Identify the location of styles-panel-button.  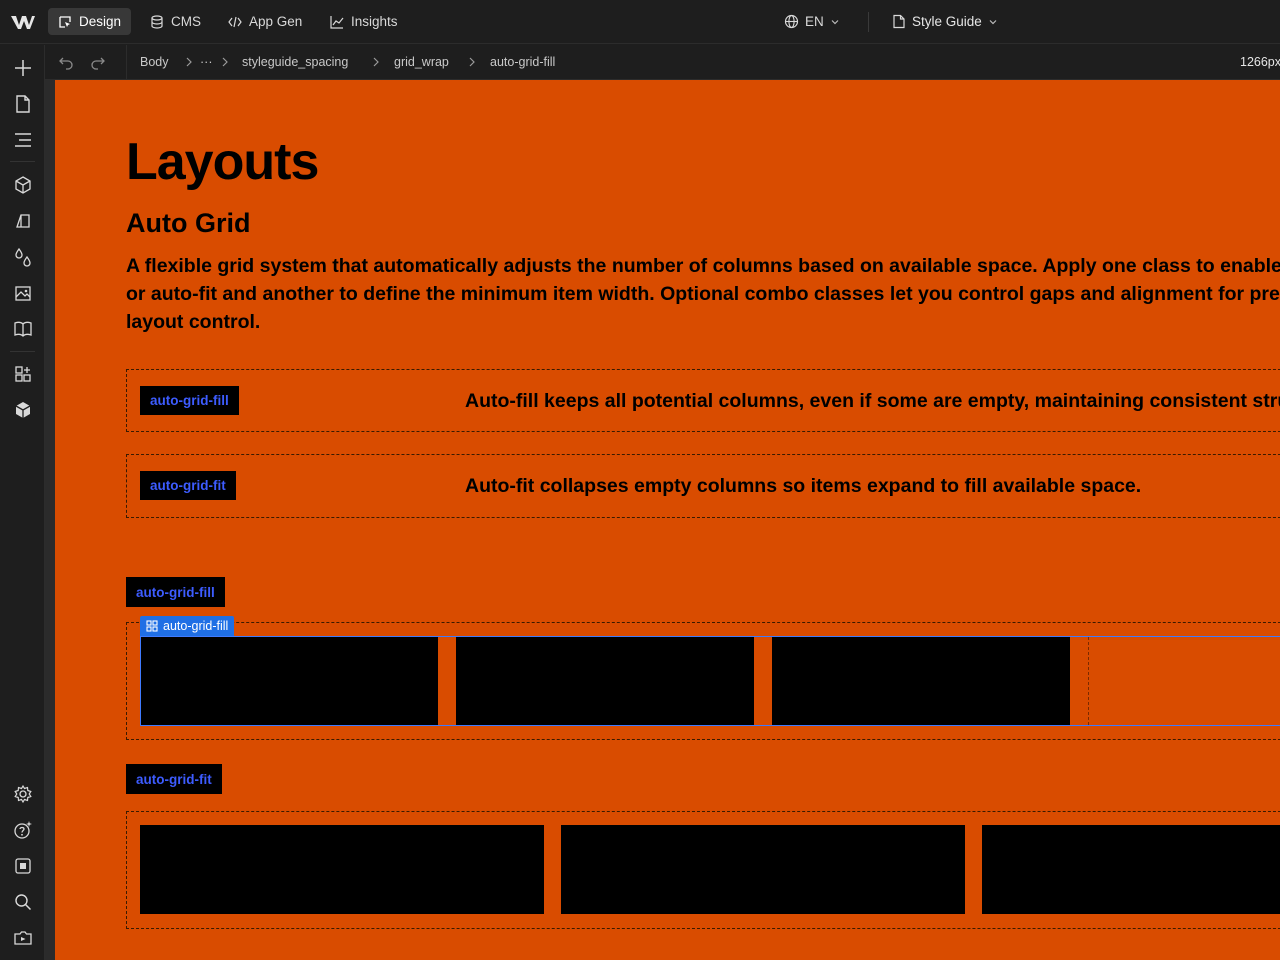
(23, 221).